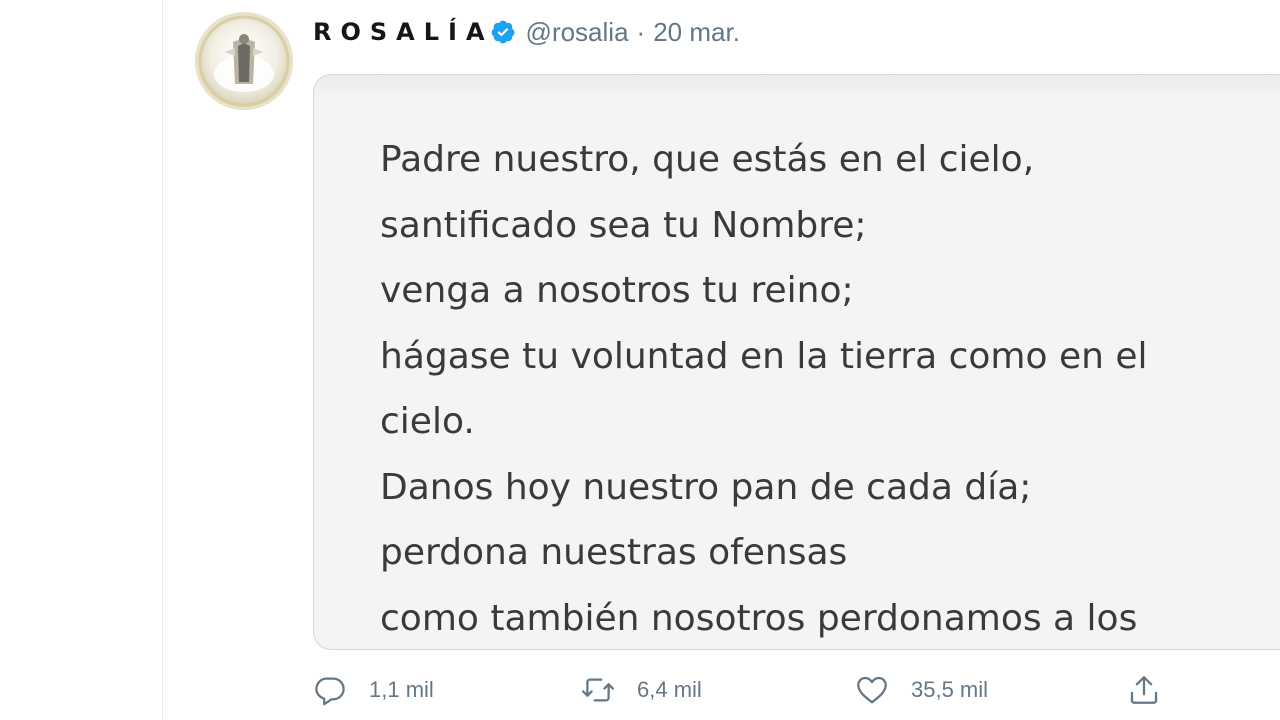 This screenshot has width=1280, height=720. Describe the element at coordinates (403, 32) in the screenshot. I see `display-name: ROSALÍA` at that location.